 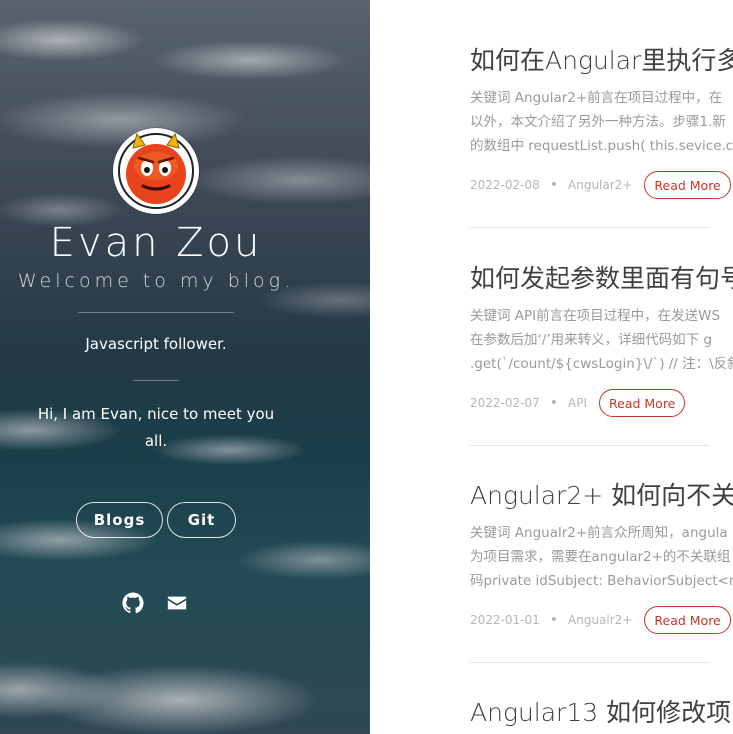 What do you see at coordinates (601, 61) in the screenshot?
I see `post-title: 如何在Angular里执行多个` at bounding box center [601, 61].